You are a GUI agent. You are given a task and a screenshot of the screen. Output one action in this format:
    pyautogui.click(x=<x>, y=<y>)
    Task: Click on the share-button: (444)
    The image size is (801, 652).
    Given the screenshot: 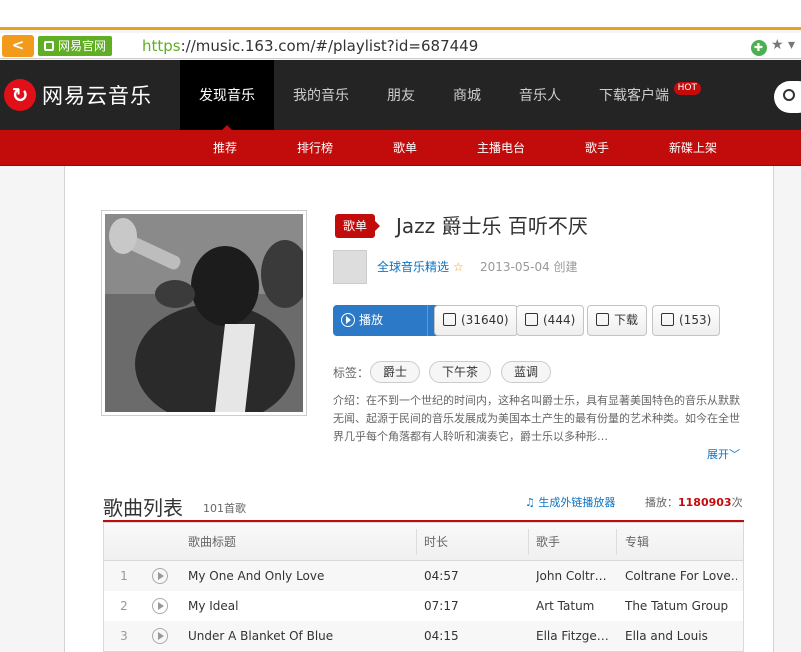 What is the action you would take?
    pyautogui.click(x=550, y=320)
    